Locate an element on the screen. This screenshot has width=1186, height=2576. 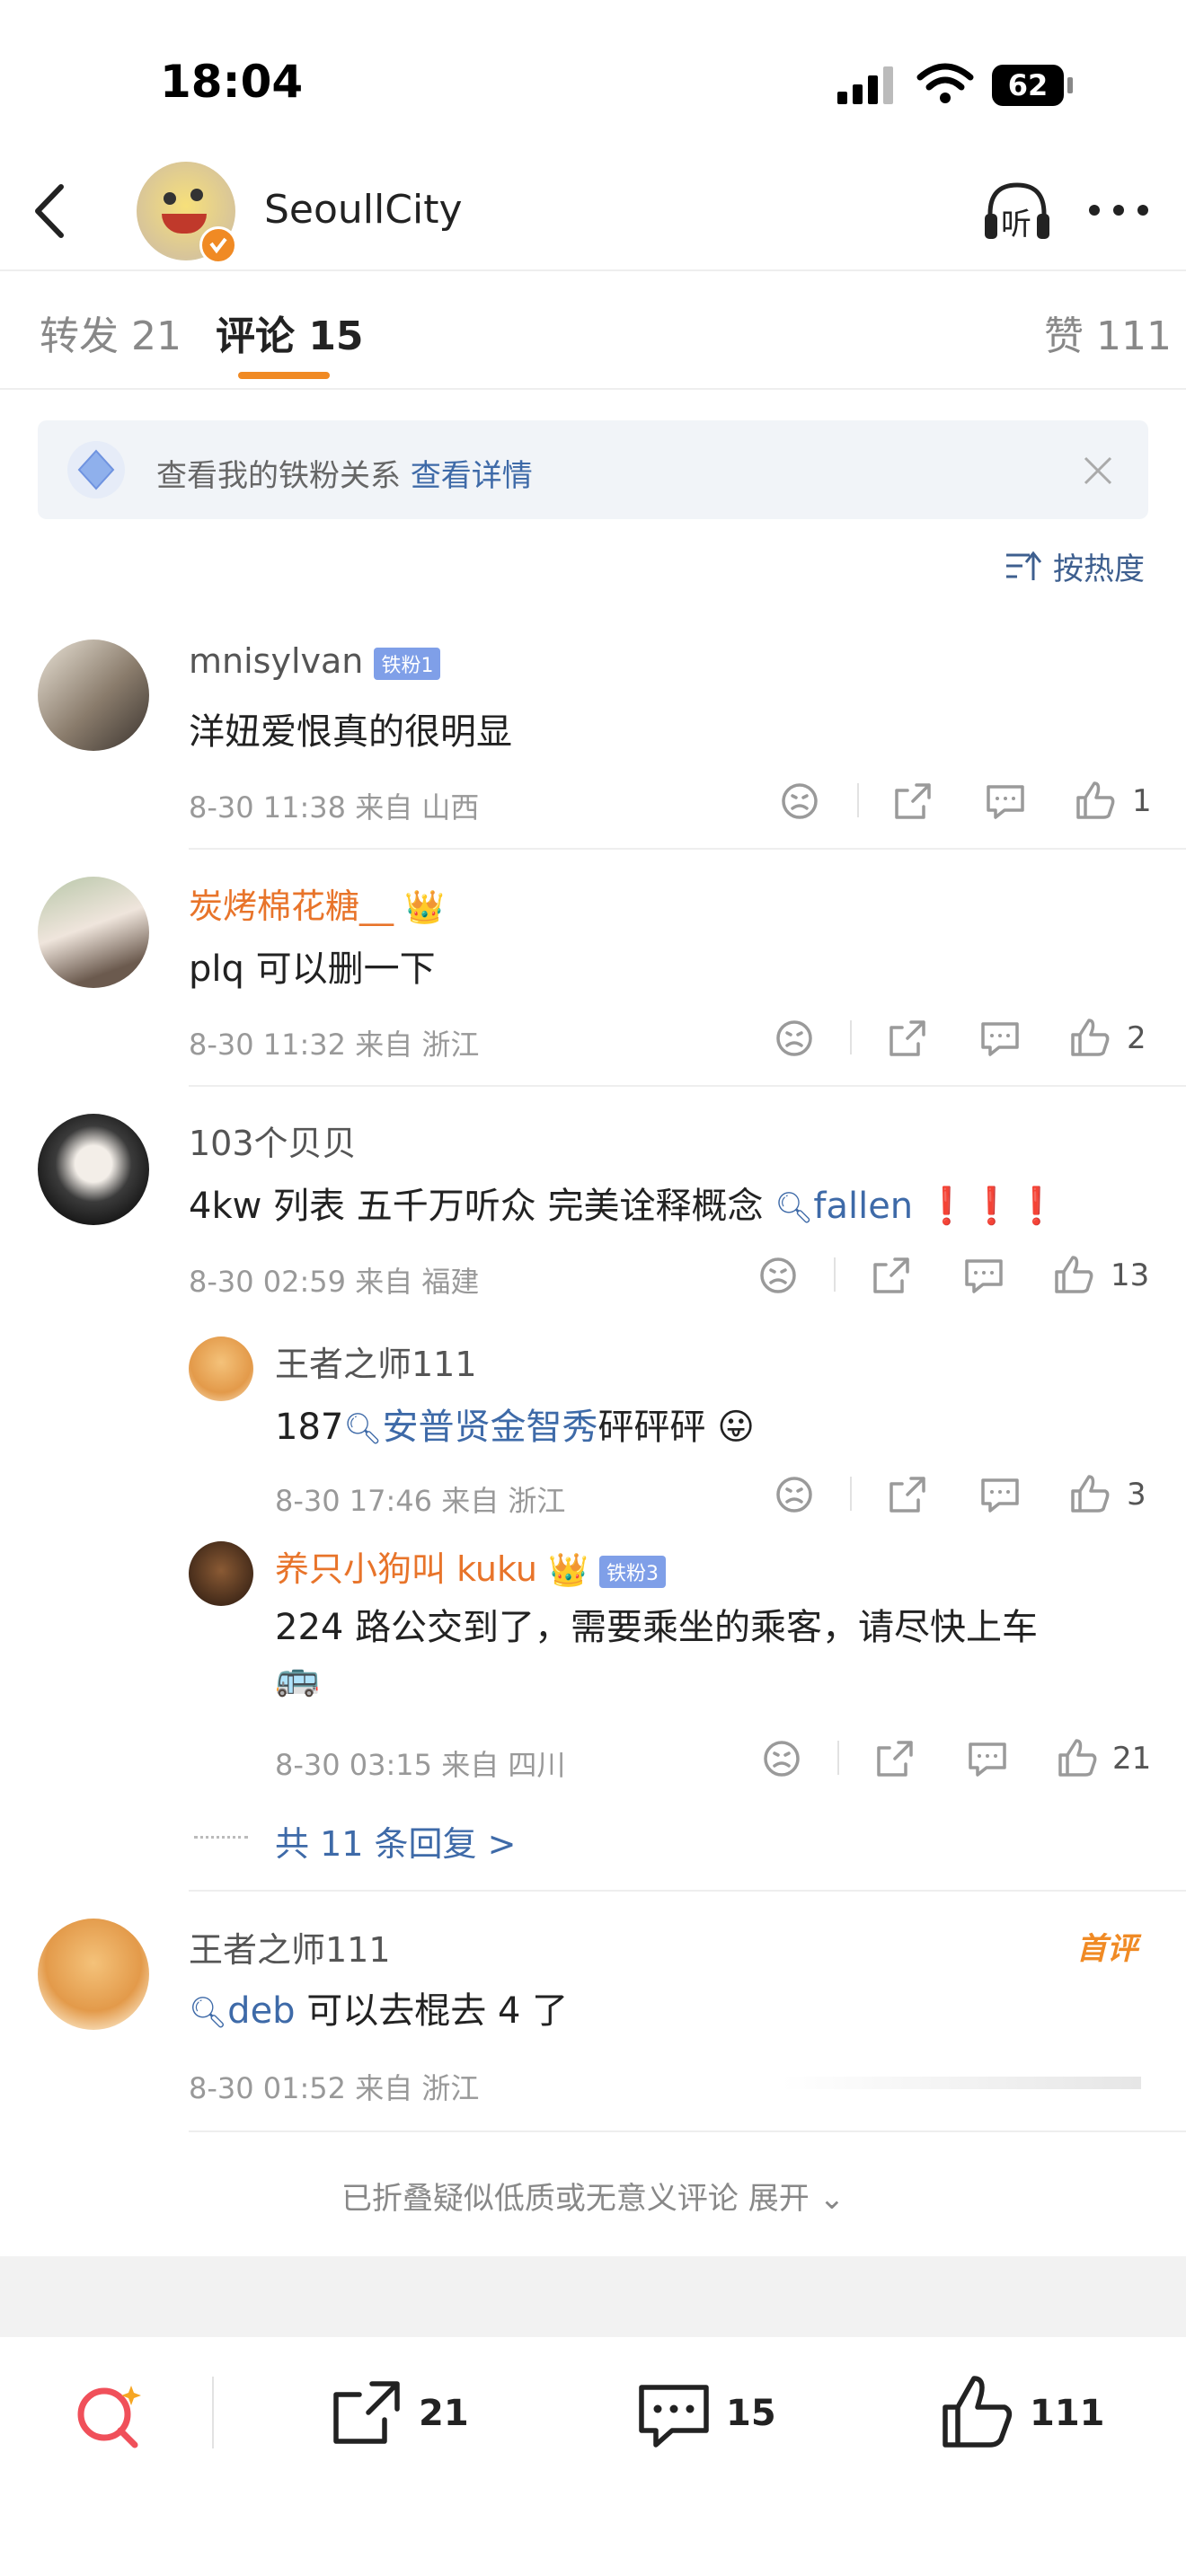
banner-text: 查看我的铁粉关系 查看详情 is located at coordinates (344, 473).